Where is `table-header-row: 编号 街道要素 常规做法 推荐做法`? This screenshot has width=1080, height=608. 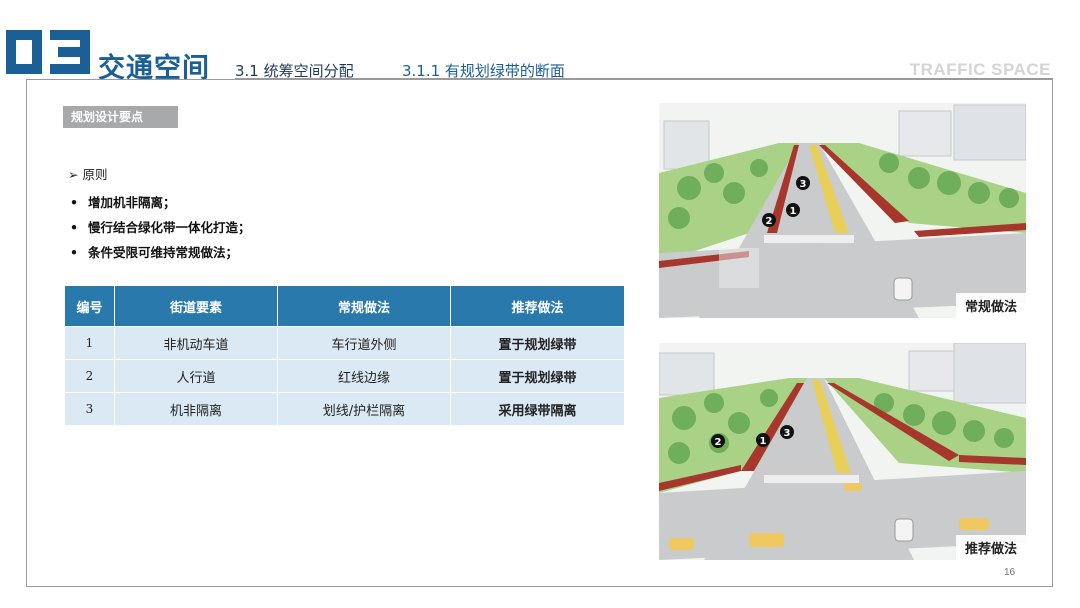 table-header-row: 编号 街道要素 常规做法 推荐做法 is located at coordinates (344, 306).